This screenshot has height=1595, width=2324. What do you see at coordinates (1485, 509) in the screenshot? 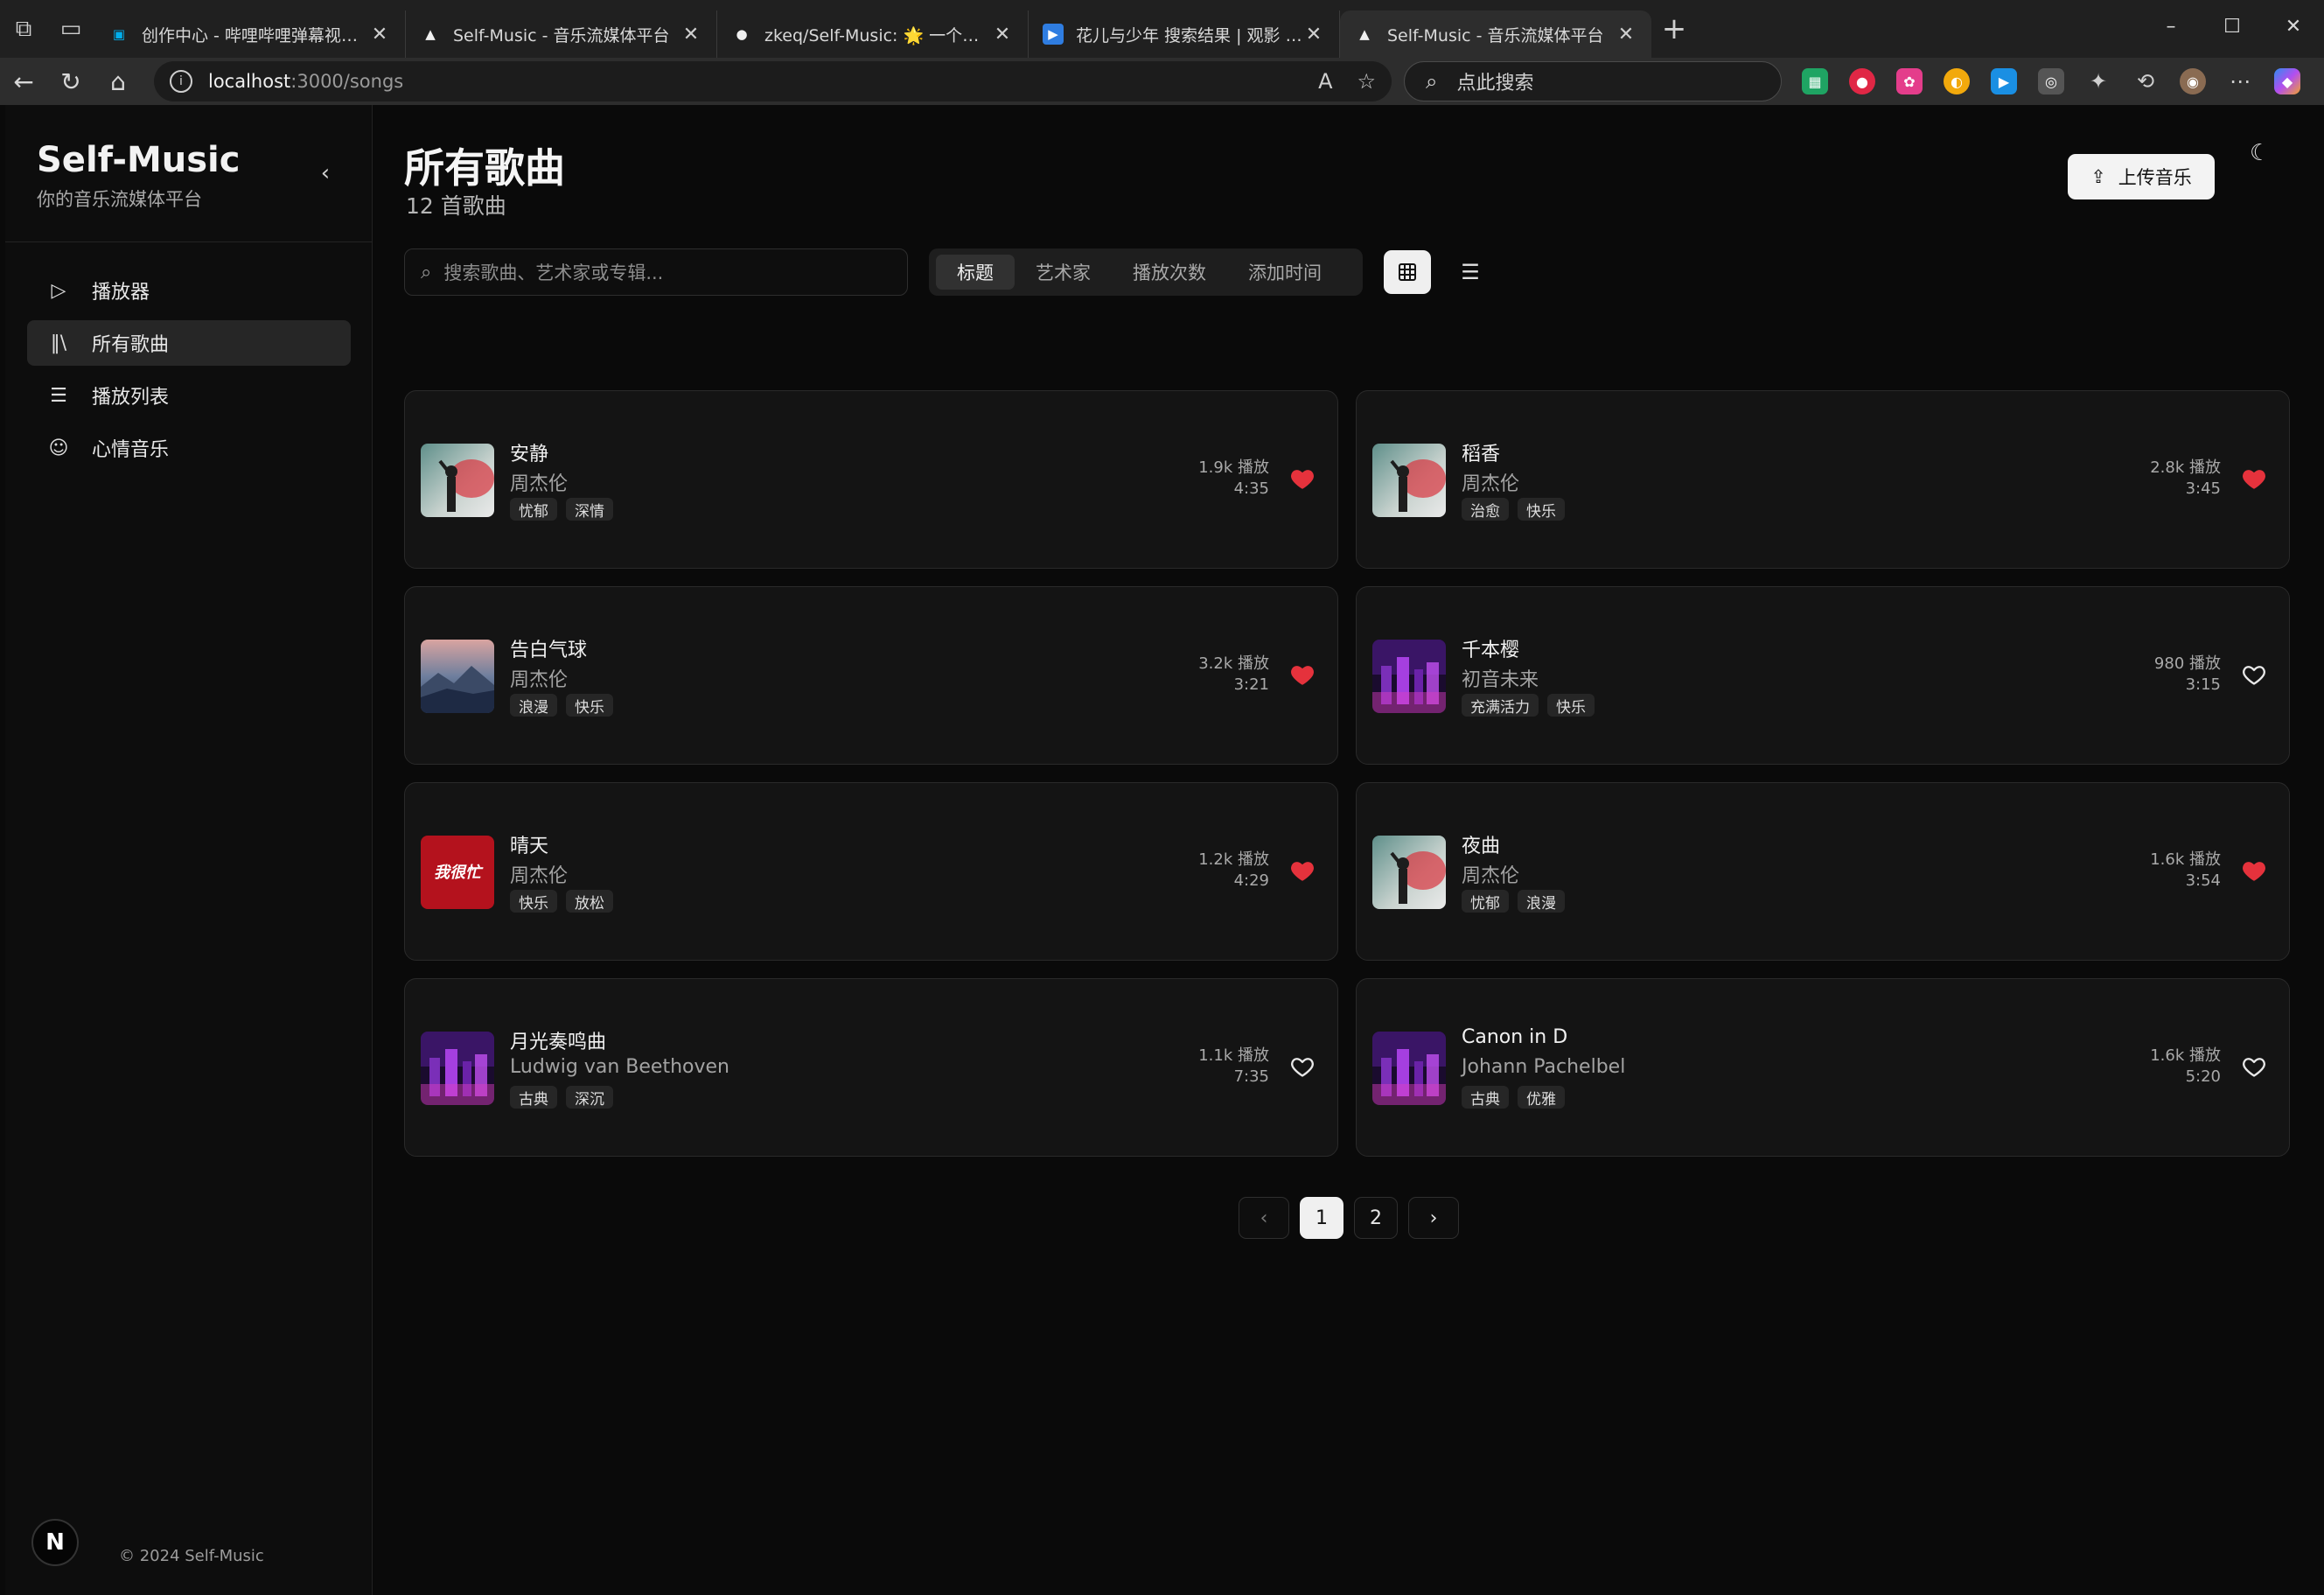
I see `mood-tag: 治愈` at bounding box center [1485, 509].